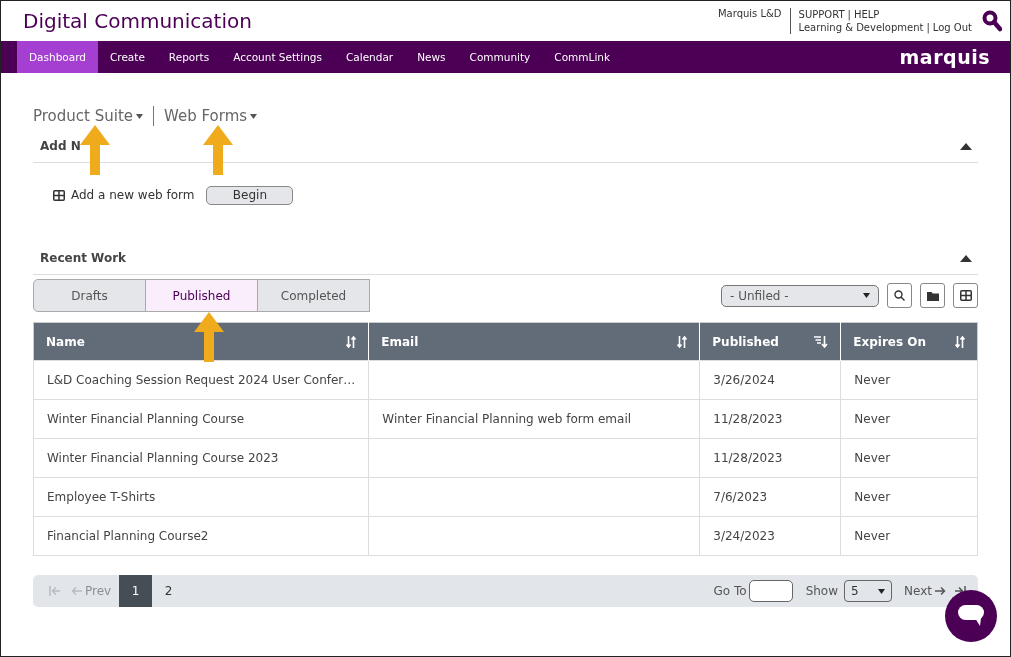 This screenshot has width=1011, height=657. I want to click on search-button, so click(899, 295).